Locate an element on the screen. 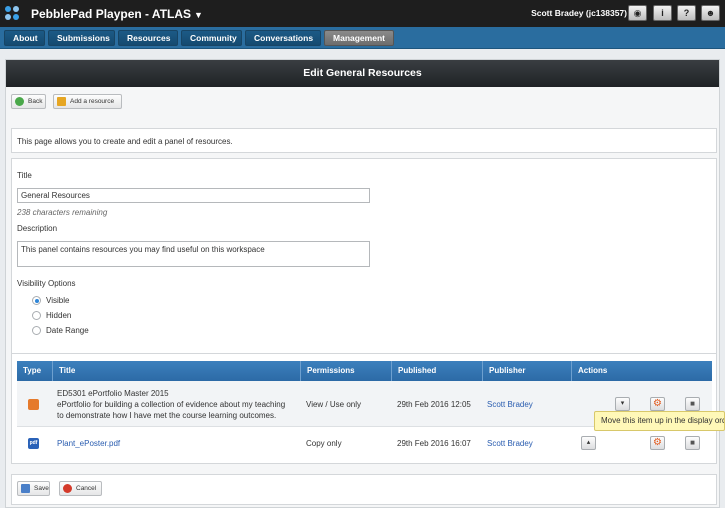 This screenshot has width=725, height=508. save-label: Save is located at coordinates (41, 488).